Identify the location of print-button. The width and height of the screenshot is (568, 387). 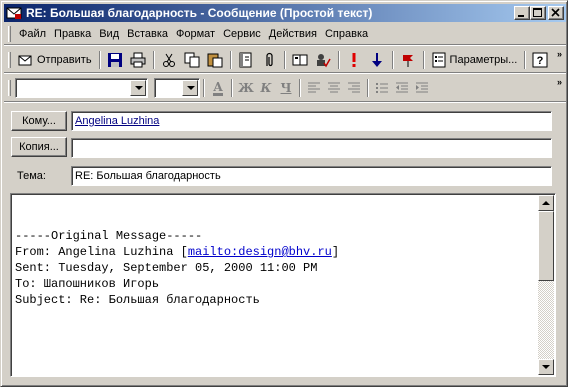
(138, 60).